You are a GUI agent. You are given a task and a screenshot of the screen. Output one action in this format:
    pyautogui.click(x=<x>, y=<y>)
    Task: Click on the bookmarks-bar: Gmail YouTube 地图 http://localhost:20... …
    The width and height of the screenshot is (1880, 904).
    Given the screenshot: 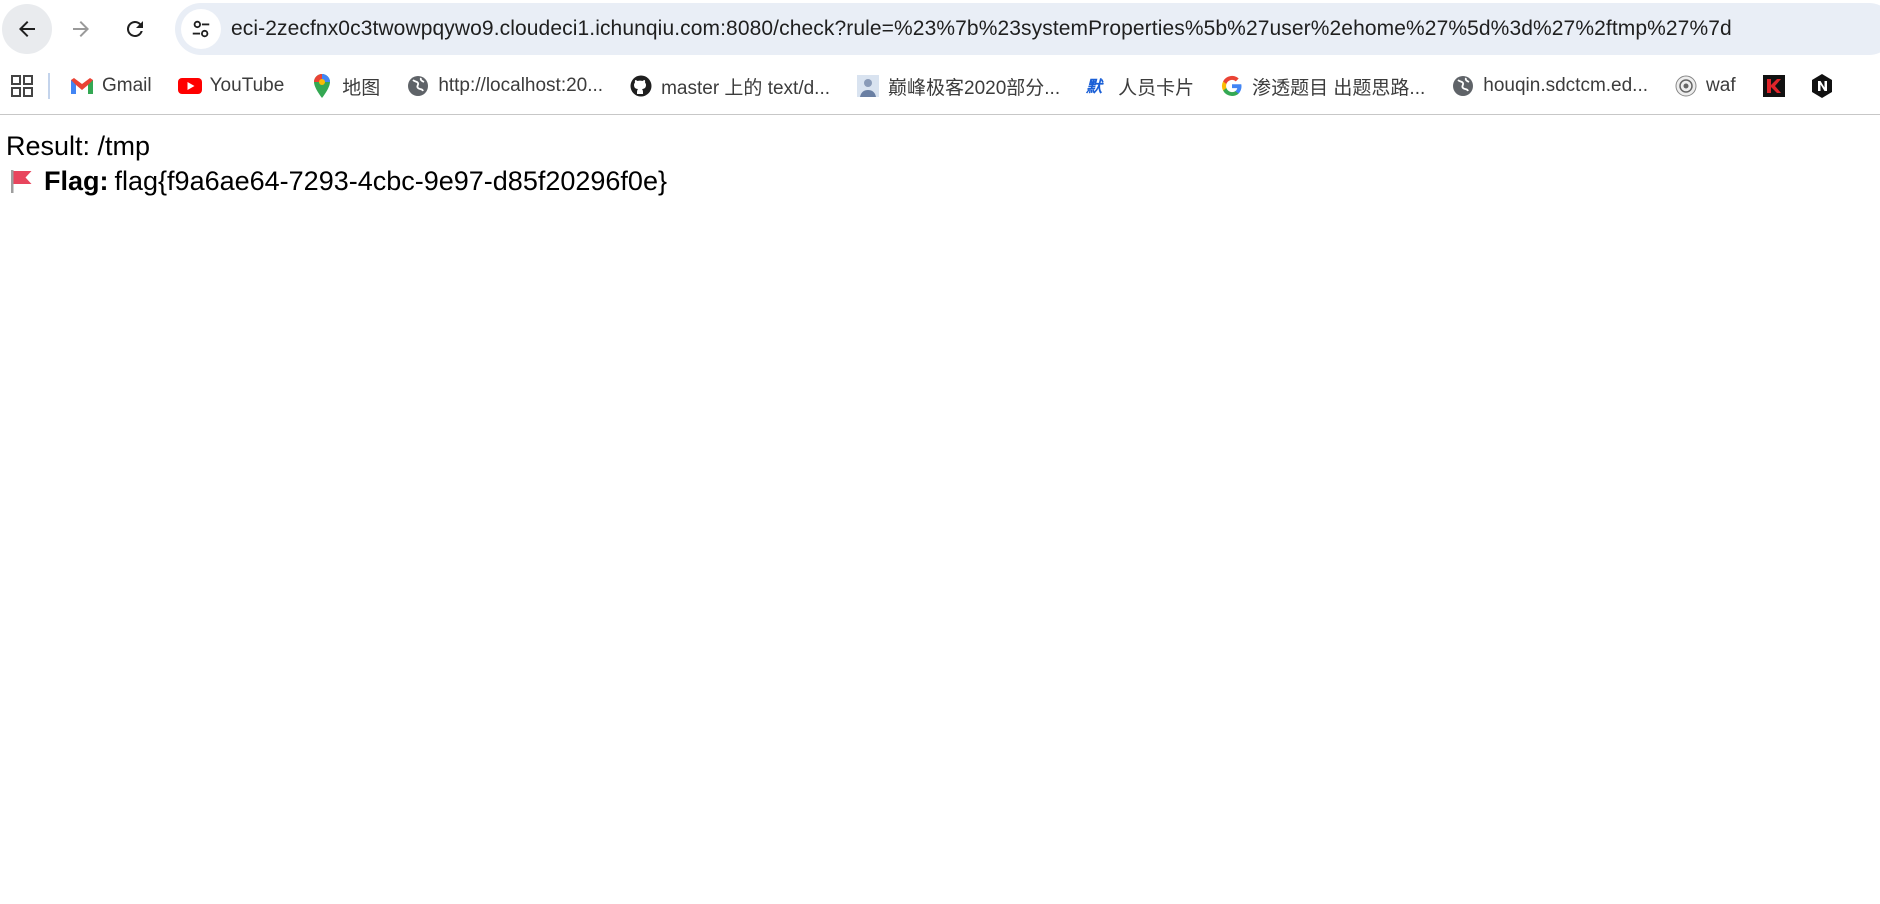 What is the action you would take?
    pyautogui.click(x=940, y=86)
    